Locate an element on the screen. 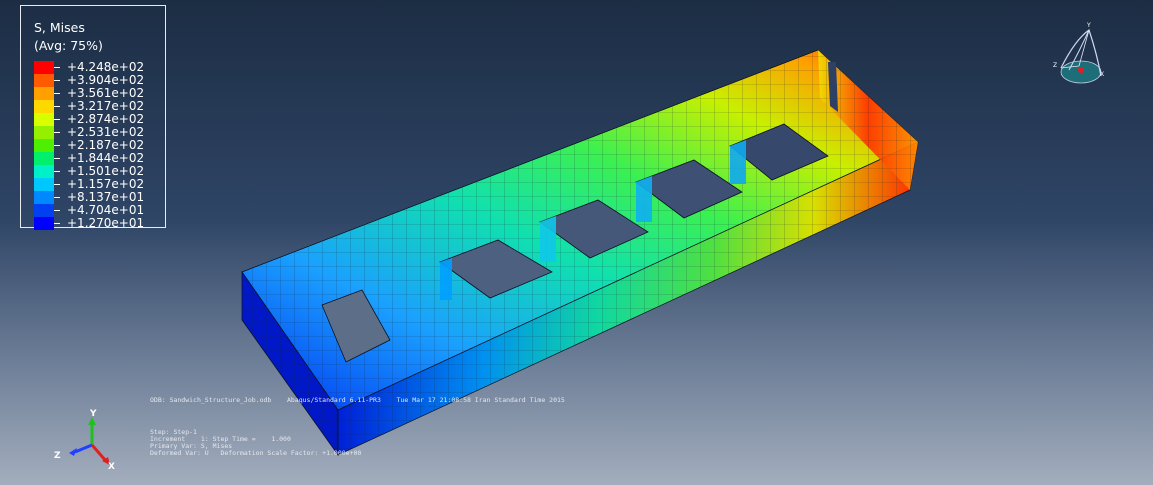 The width and height of the screenshot is (1153, 485). triad-y-label: Y is located at coordinates (93, 414).